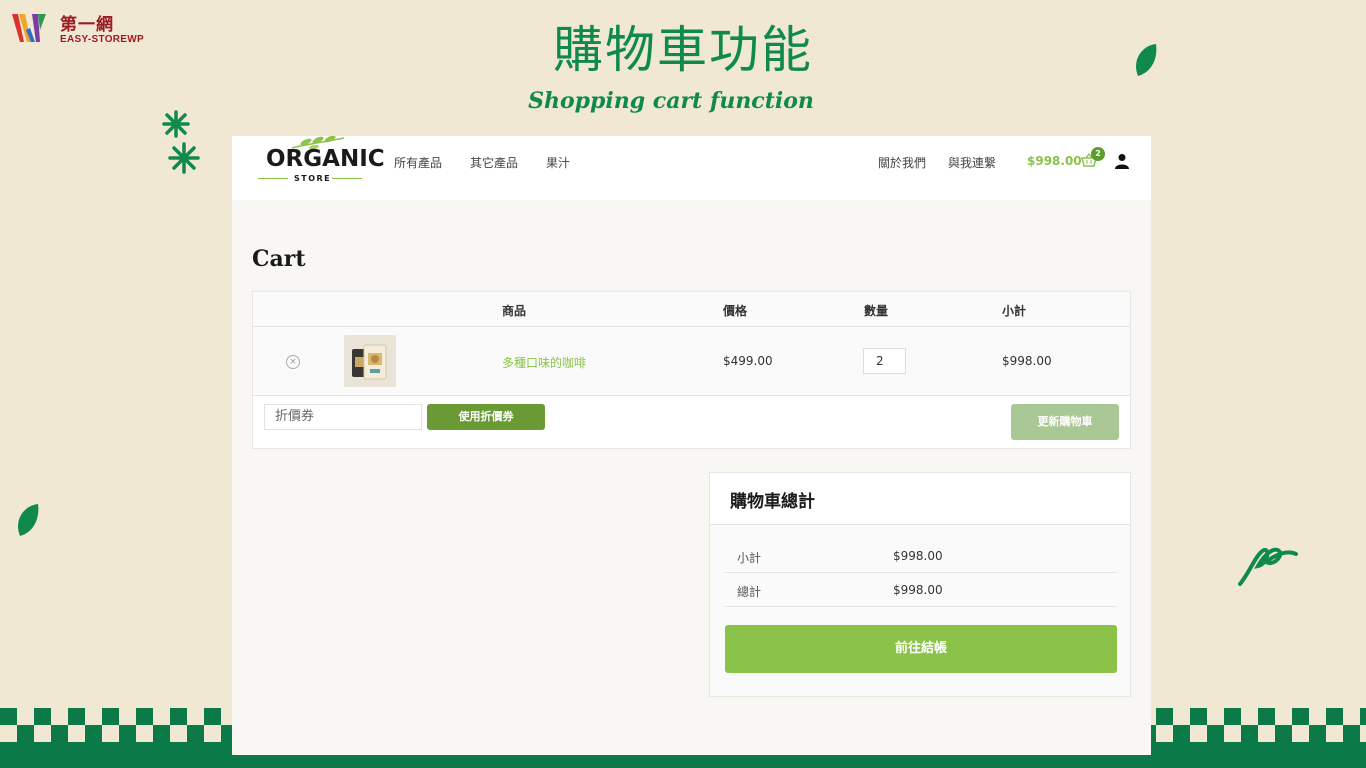 The width and height of the screenshot is (1366, 768). What do you see at coordinates (544, 362) in the screenshot?
I see `product-name-link: 多種口味的咖啡` at bounding box center [544, 362].